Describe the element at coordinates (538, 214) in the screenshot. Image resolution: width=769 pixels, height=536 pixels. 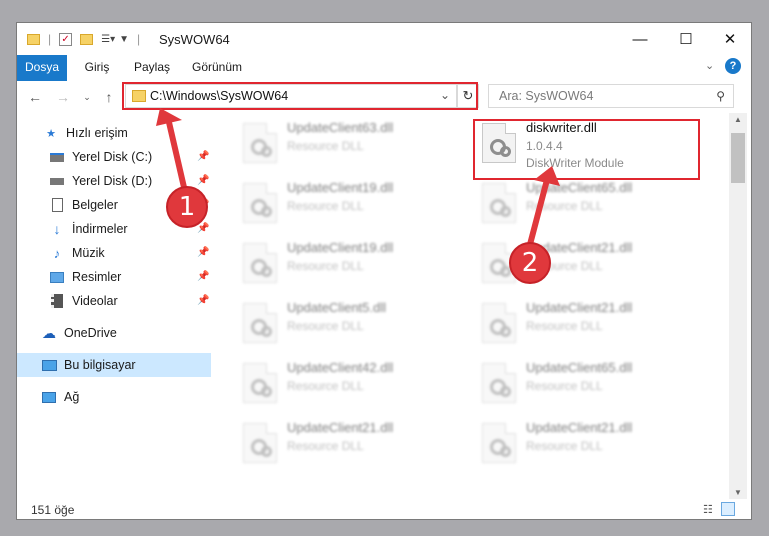
I see `arrow-2-line` at that location.